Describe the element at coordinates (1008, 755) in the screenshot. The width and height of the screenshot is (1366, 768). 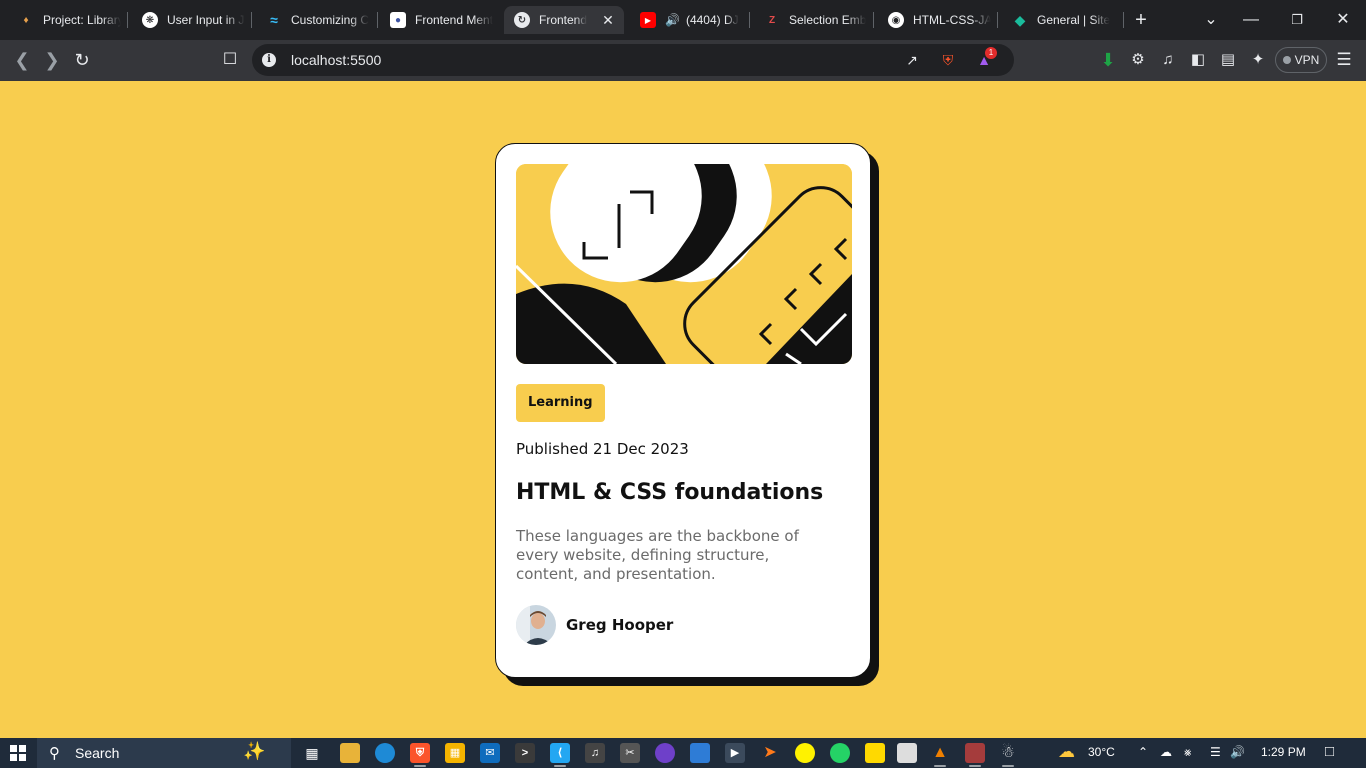
I see `linux-icon: ☃` at that location.